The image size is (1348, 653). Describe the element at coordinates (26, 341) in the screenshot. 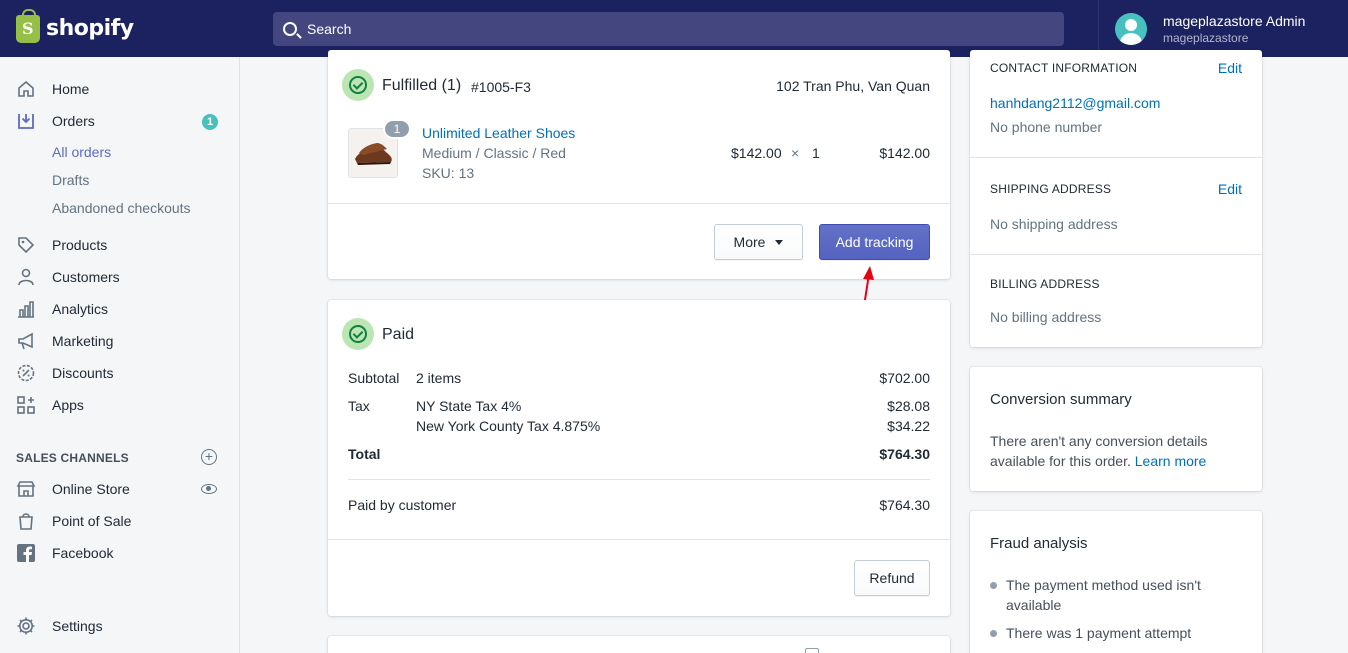

I see `megaphone-icon` at that location.